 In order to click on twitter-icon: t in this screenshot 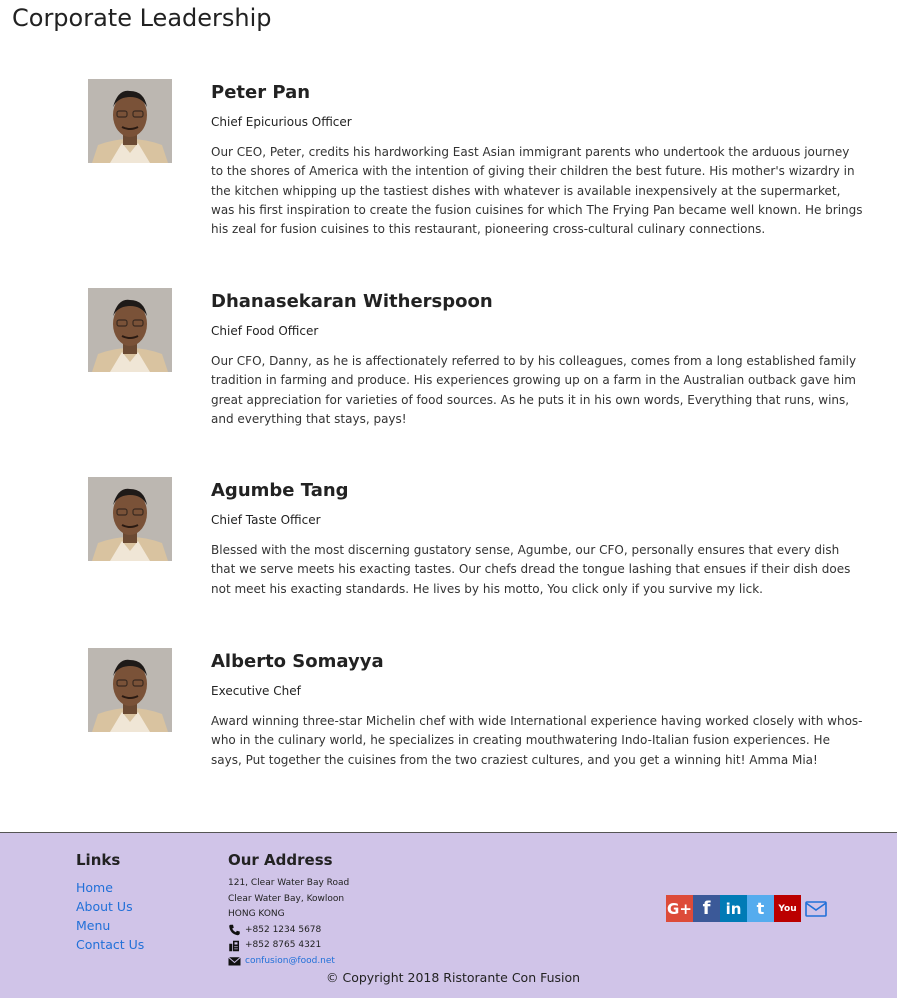, I will do `click(760, 908)`.